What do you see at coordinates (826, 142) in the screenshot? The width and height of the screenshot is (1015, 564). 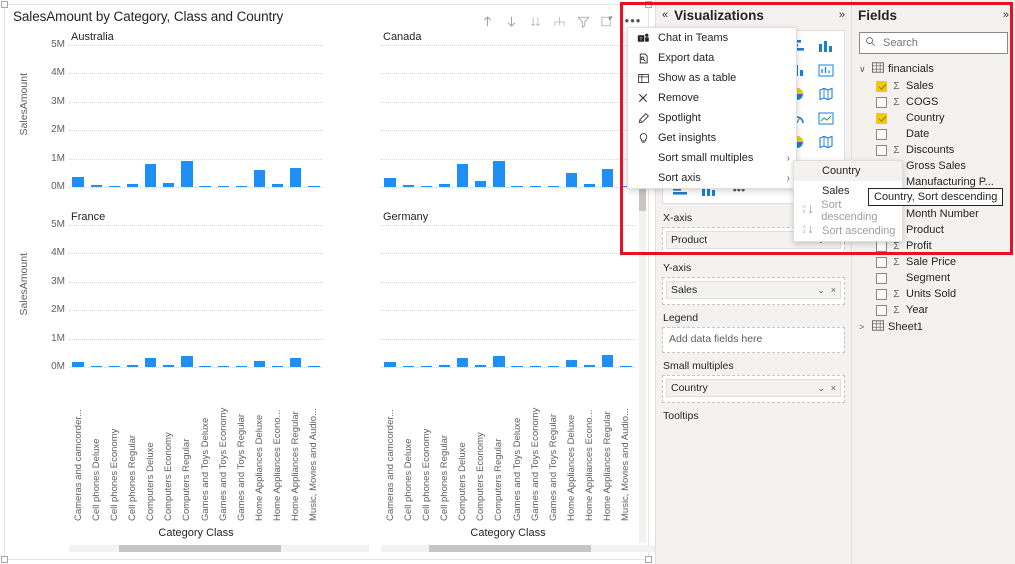 I see `r-script-visual-icon` at bounding box center [826, 142].